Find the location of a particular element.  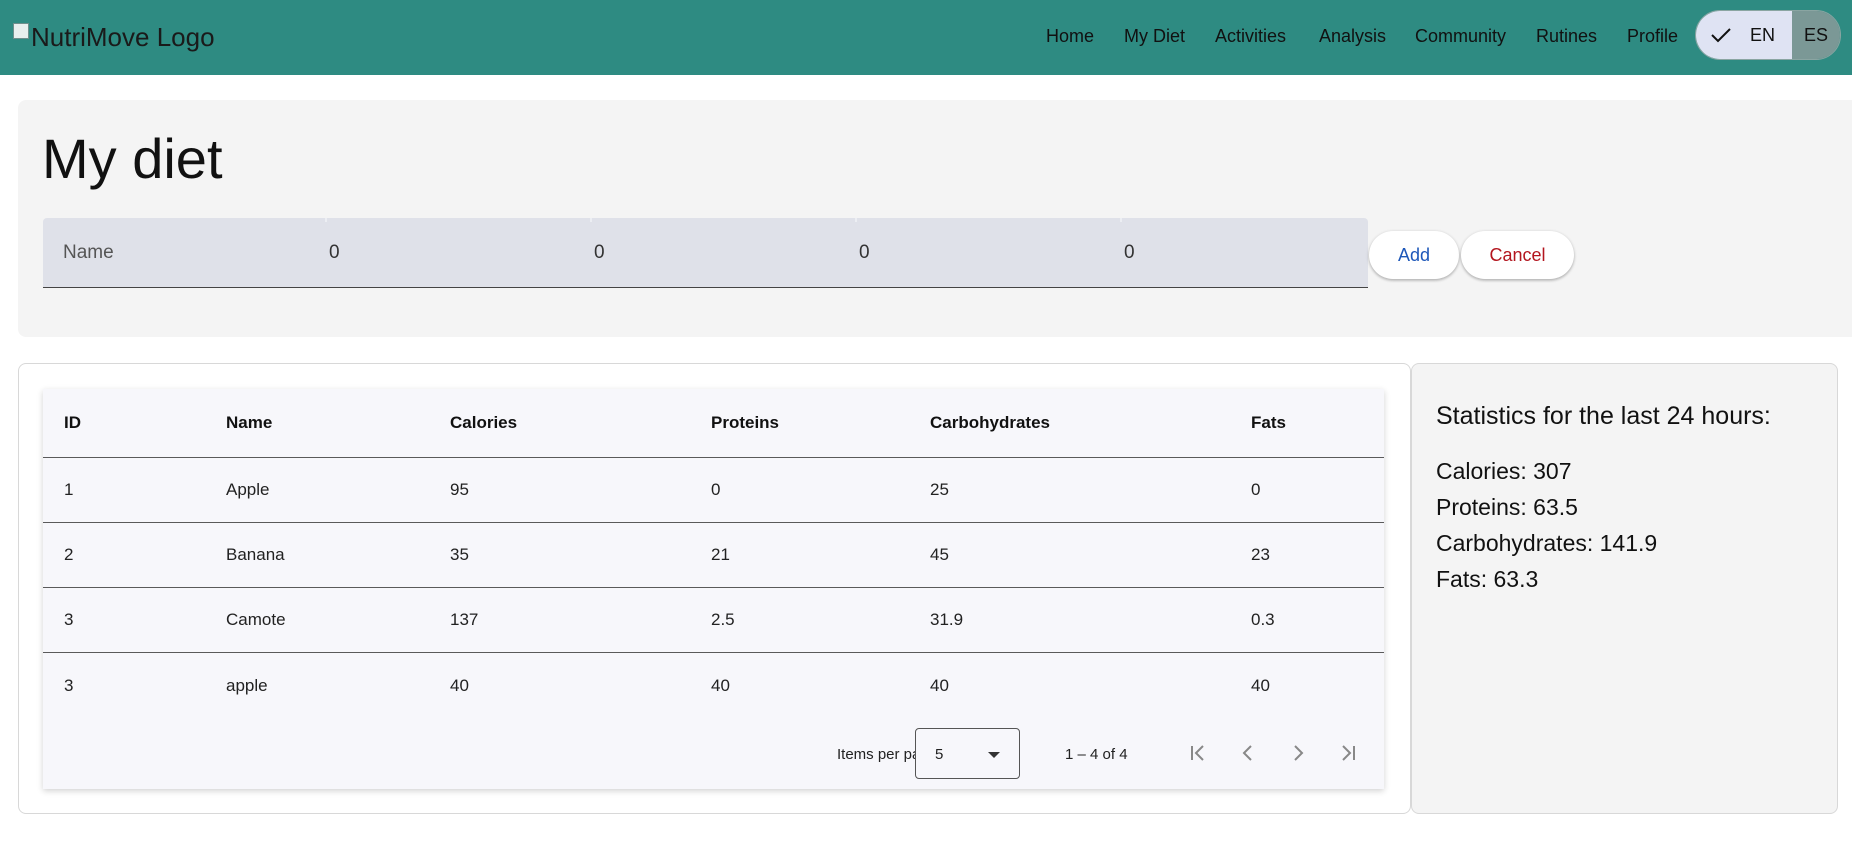

items-per-page-value: 5 is located at coordinates (939, 754).